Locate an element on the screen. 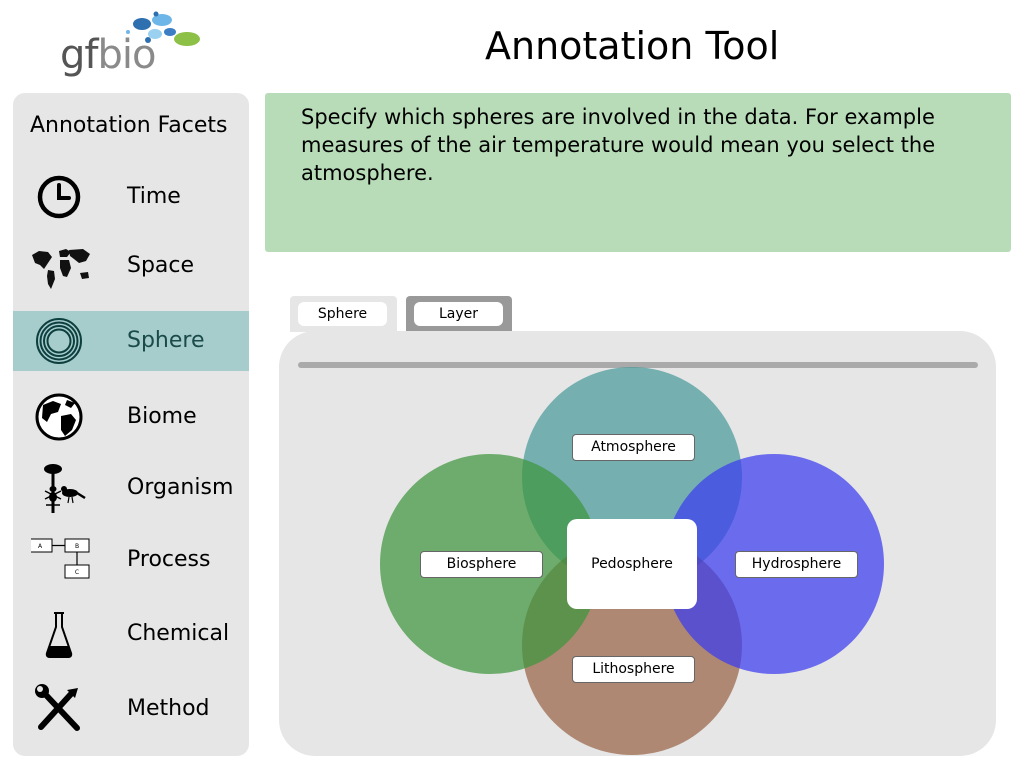 Image resolution: width=1024 pixels, height=768 pixels. hydrosphere-label: Hydrosphere is located at coordinates (796, 564).